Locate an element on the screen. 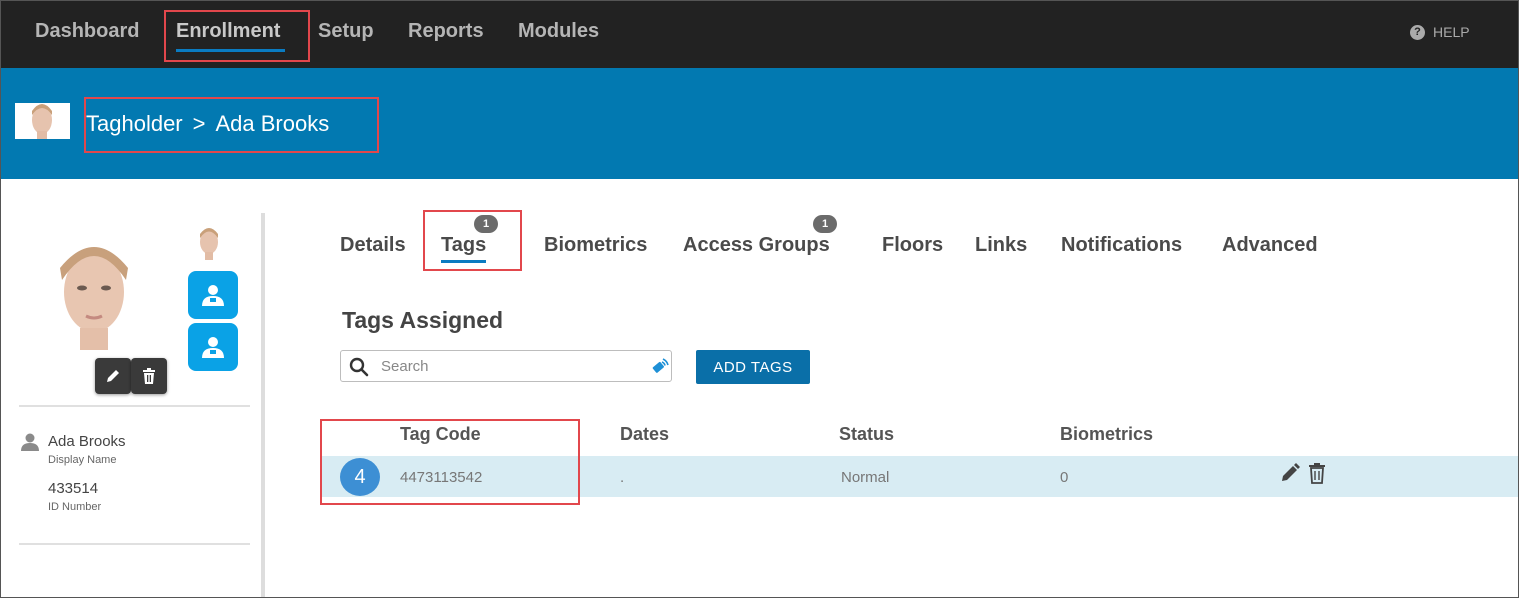  capture-photo-button is located at coordinates (213, 295).